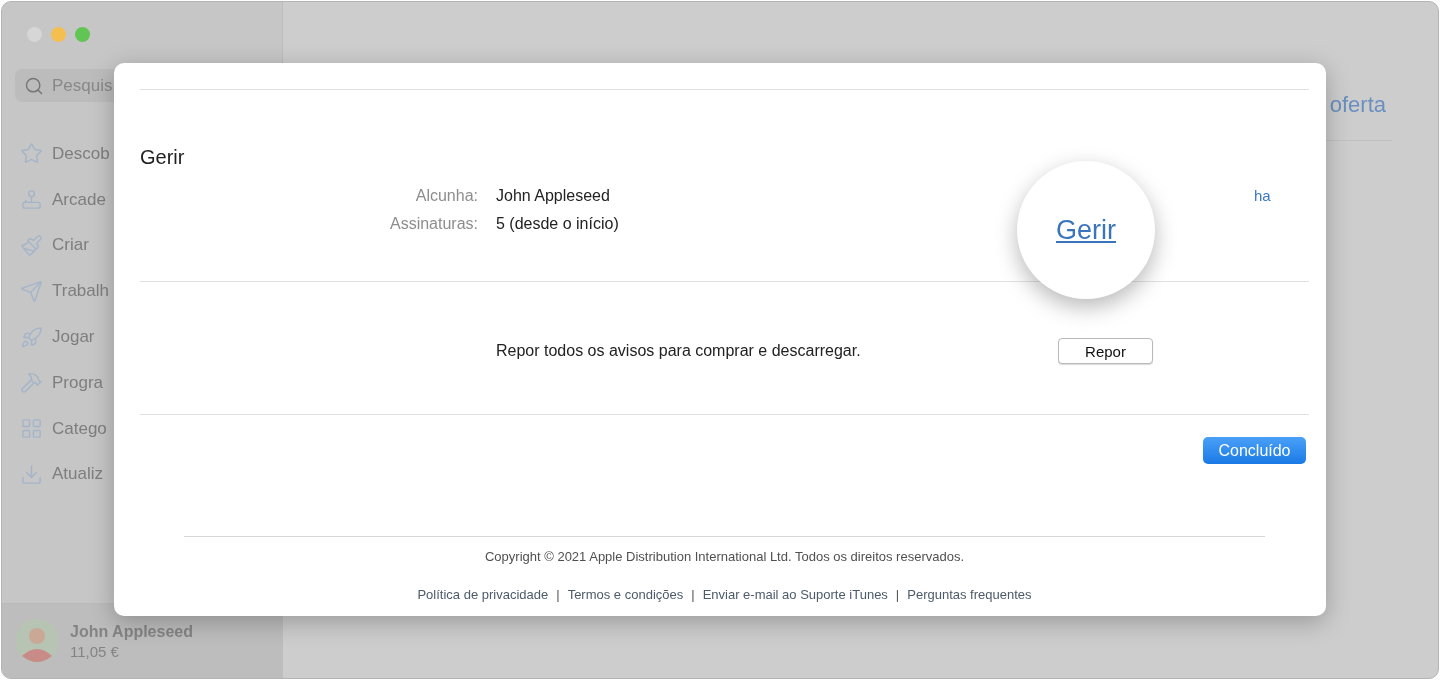 This screenshot has height=681, width=1440. What do you see at coordinates (31, 200) in the screenshot?
I see `joystick-icon` at bounding box center [31, 200].